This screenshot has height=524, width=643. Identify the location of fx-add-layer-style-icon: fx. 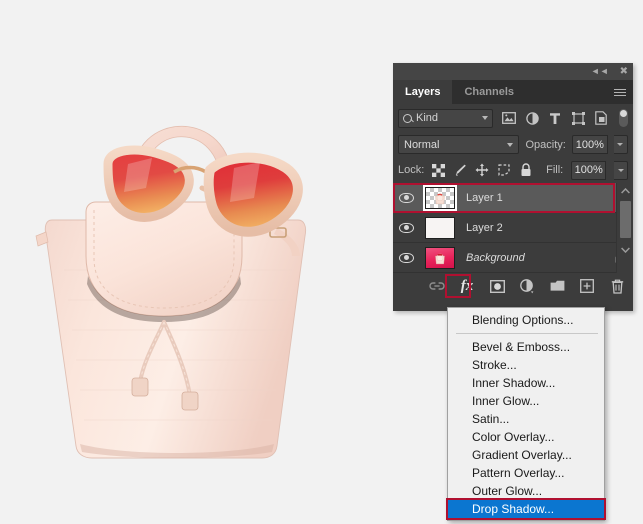
(467, 286).